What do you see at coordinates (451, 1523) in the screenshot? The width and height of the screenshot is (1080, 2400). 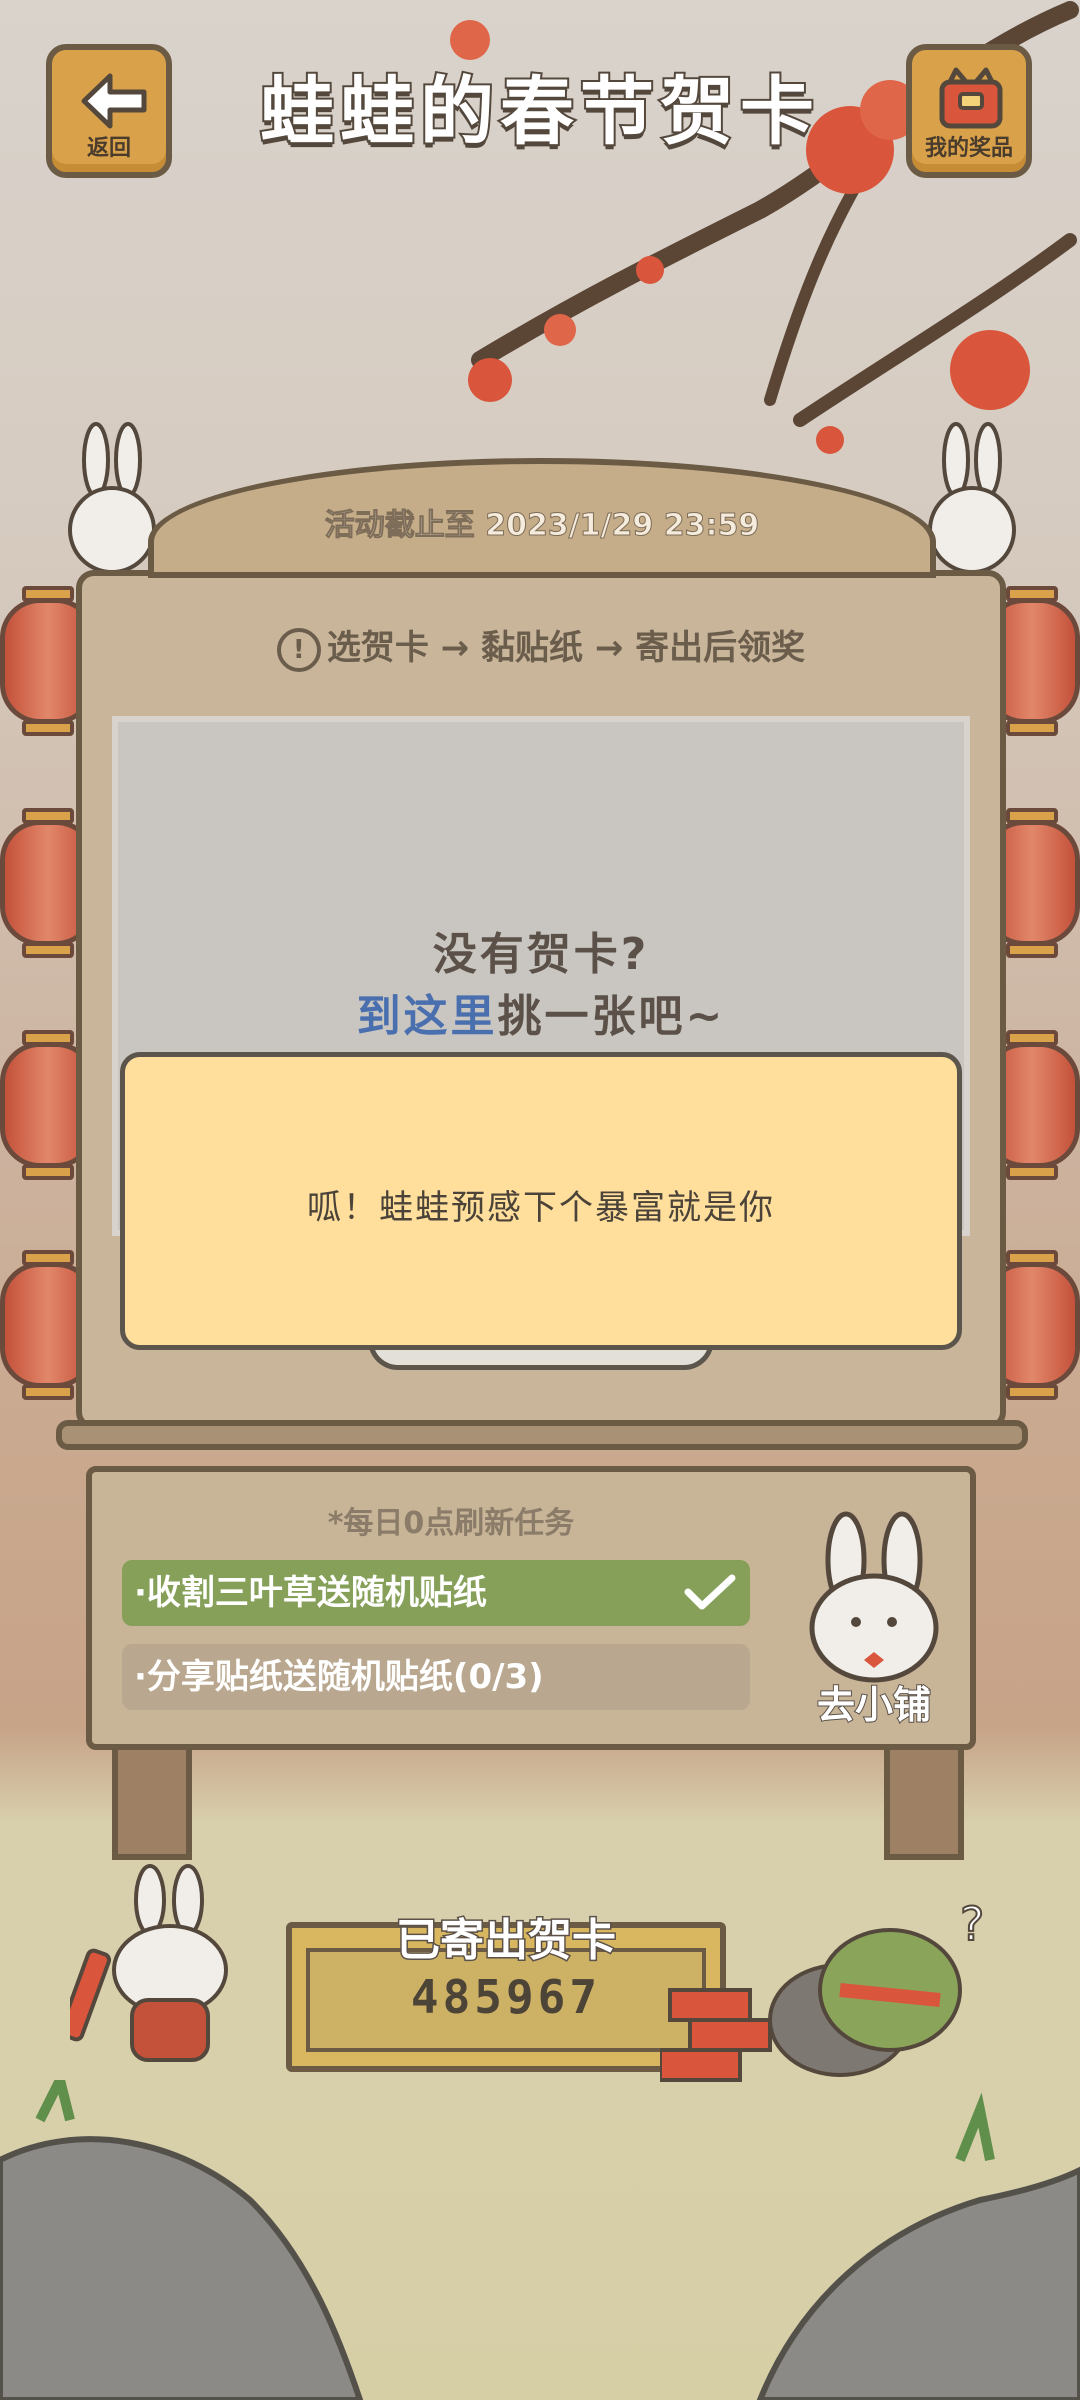 I see `refresh-note: *每日0点刷新任务` at bounding box center [451, 1523].